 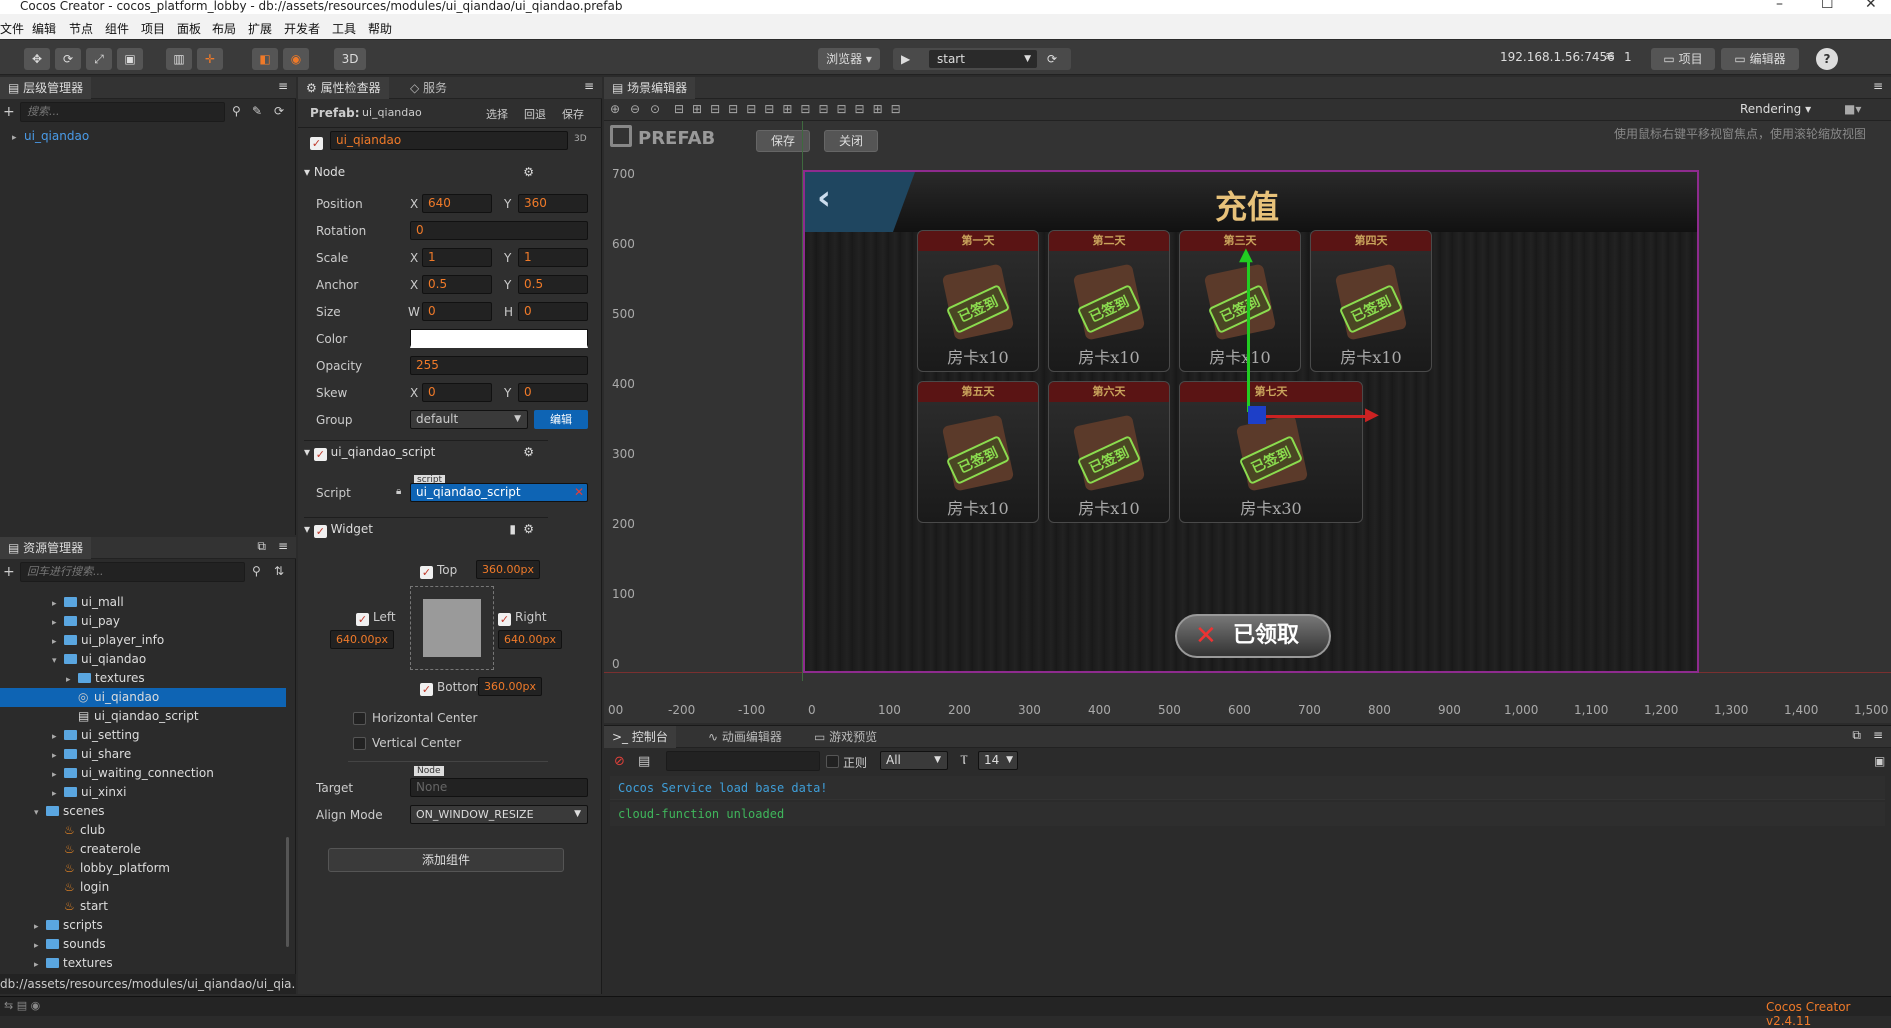 What do you see at coordinates (12, 28) in the screenshot?
I see `menu-file: 文件` at bounding box center [12, 28].